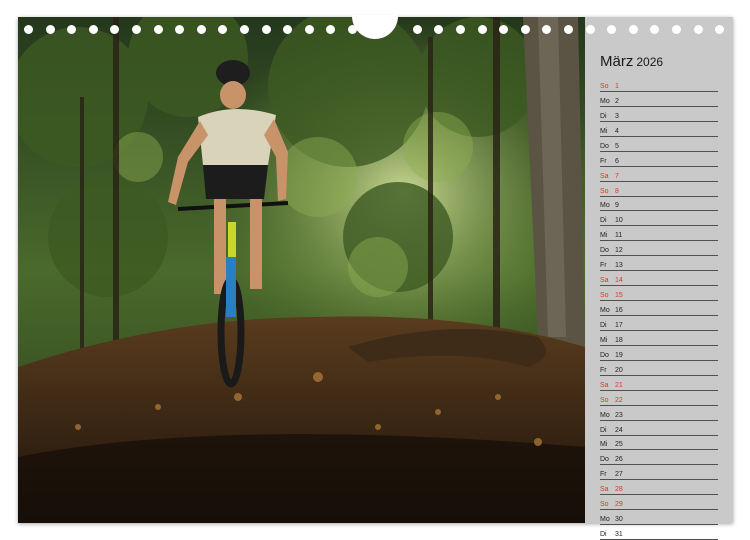 The height and width of the screenshot is (540, 750). What do you see at coordinates (659, 114) in the screenshot?
I see `day-row: Di 3` at bounding box center [659, 114].